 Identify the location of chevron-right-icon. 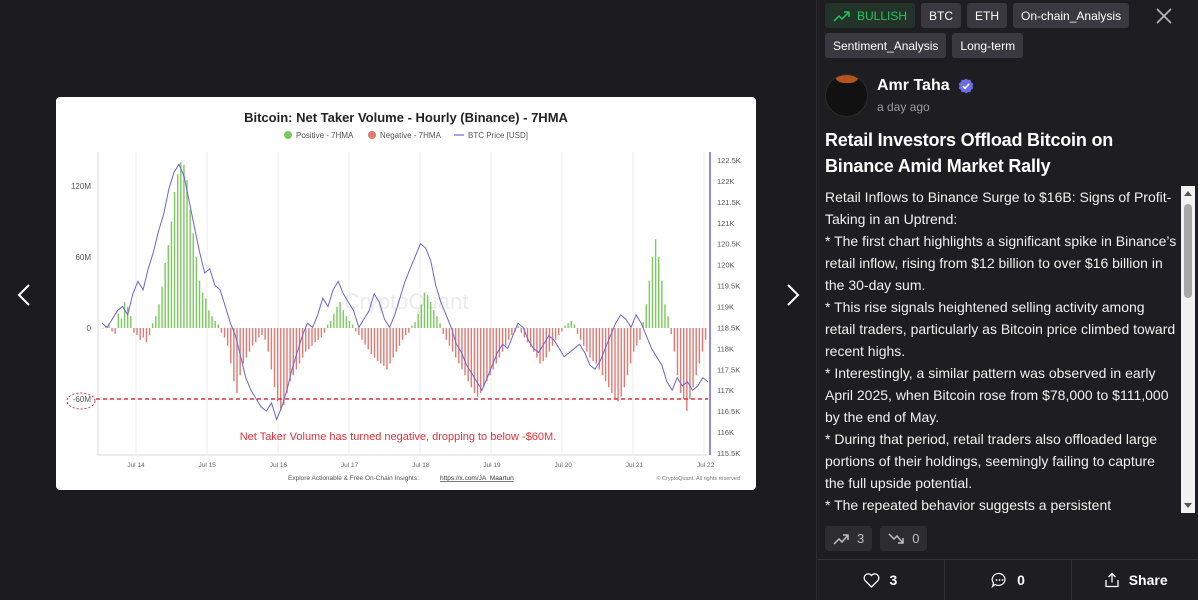
(793, 295).